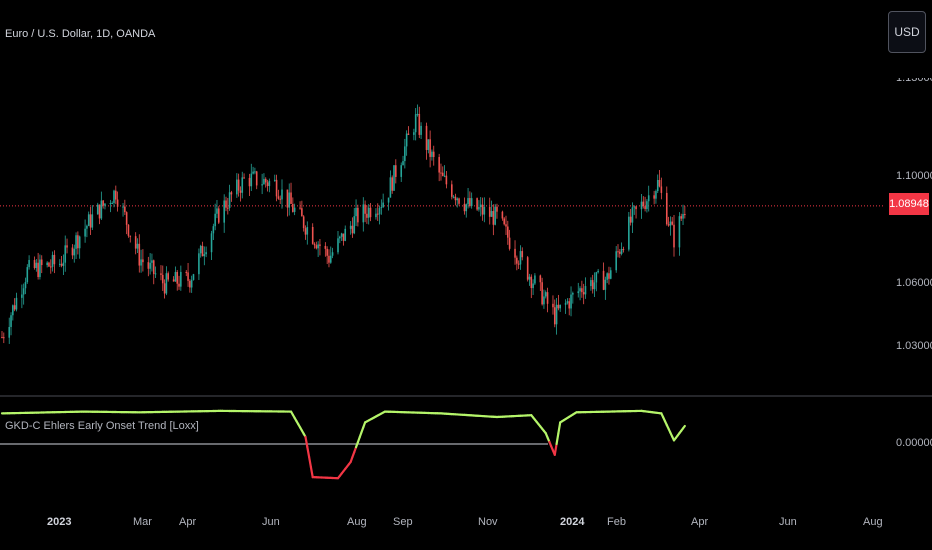 The image size is (932, 550). I want to click on symbol-title: Euro / U.S. Dollar, 1D, OANDA, so click(80, 34).